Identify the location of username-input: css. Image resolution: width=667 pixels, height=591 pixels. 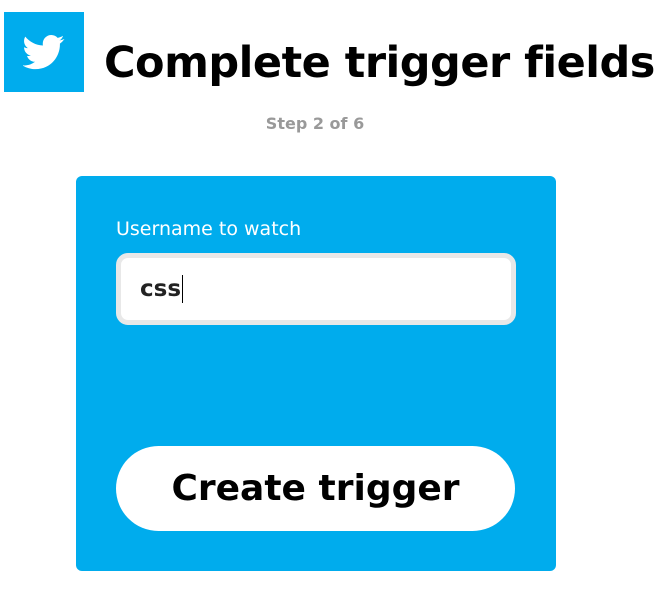
(316, 289).